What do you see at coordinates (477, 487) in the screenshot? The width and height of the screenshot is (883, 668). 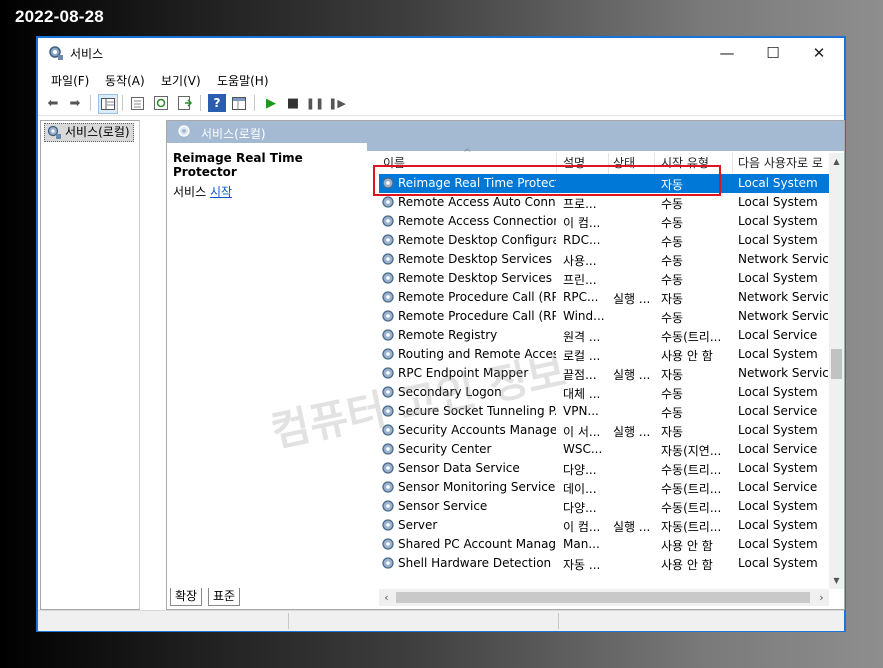 I see `service-name: Sensor Monitoring Service` at bounding box center [477, 487].